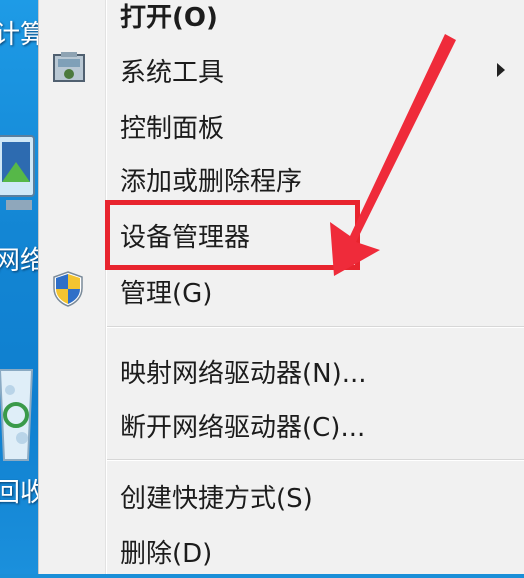  Describe the element at coordinates (393, 155) in the screenshot. I see `annotation-arrow-icon` at that location.